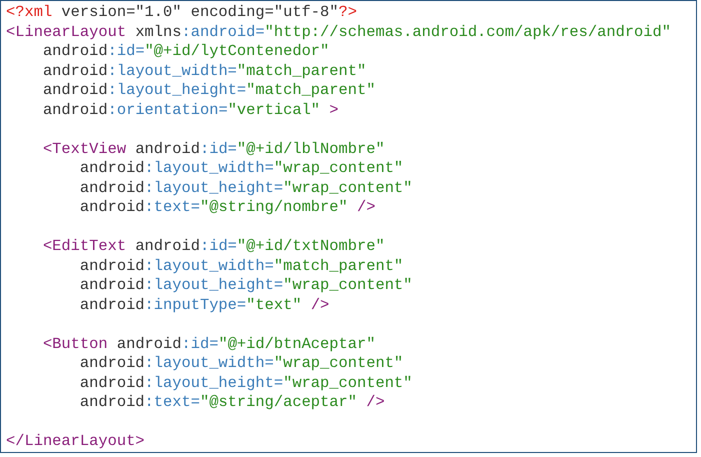 The image size is (701, 457). What do you see at coordinates (209, 344) in the screenshot?
I see `code-line: <Button android:id="@+id/btnAceptar"` at bounding box center [209, 344].